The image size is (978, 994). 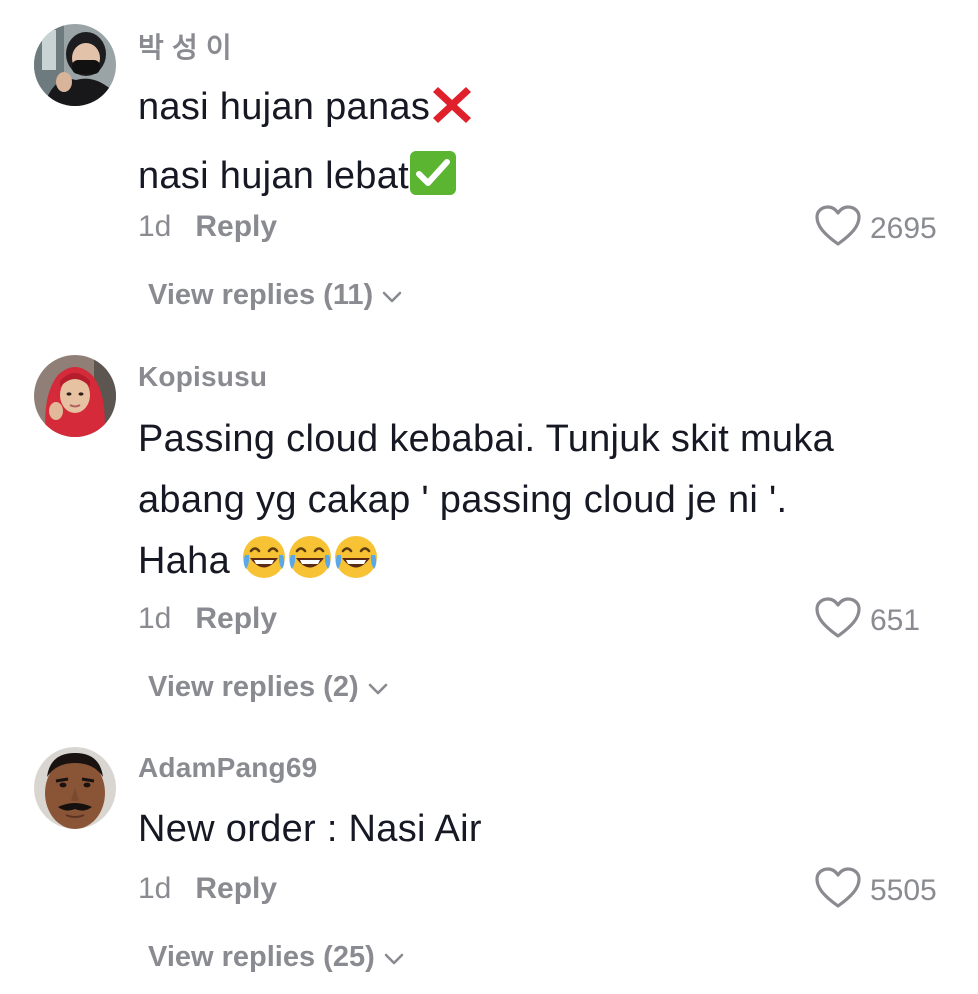 What do you see at coordinates (903, 228) in the screenshot?
I see `like-count: 2695` at bounding box center [903, 228].